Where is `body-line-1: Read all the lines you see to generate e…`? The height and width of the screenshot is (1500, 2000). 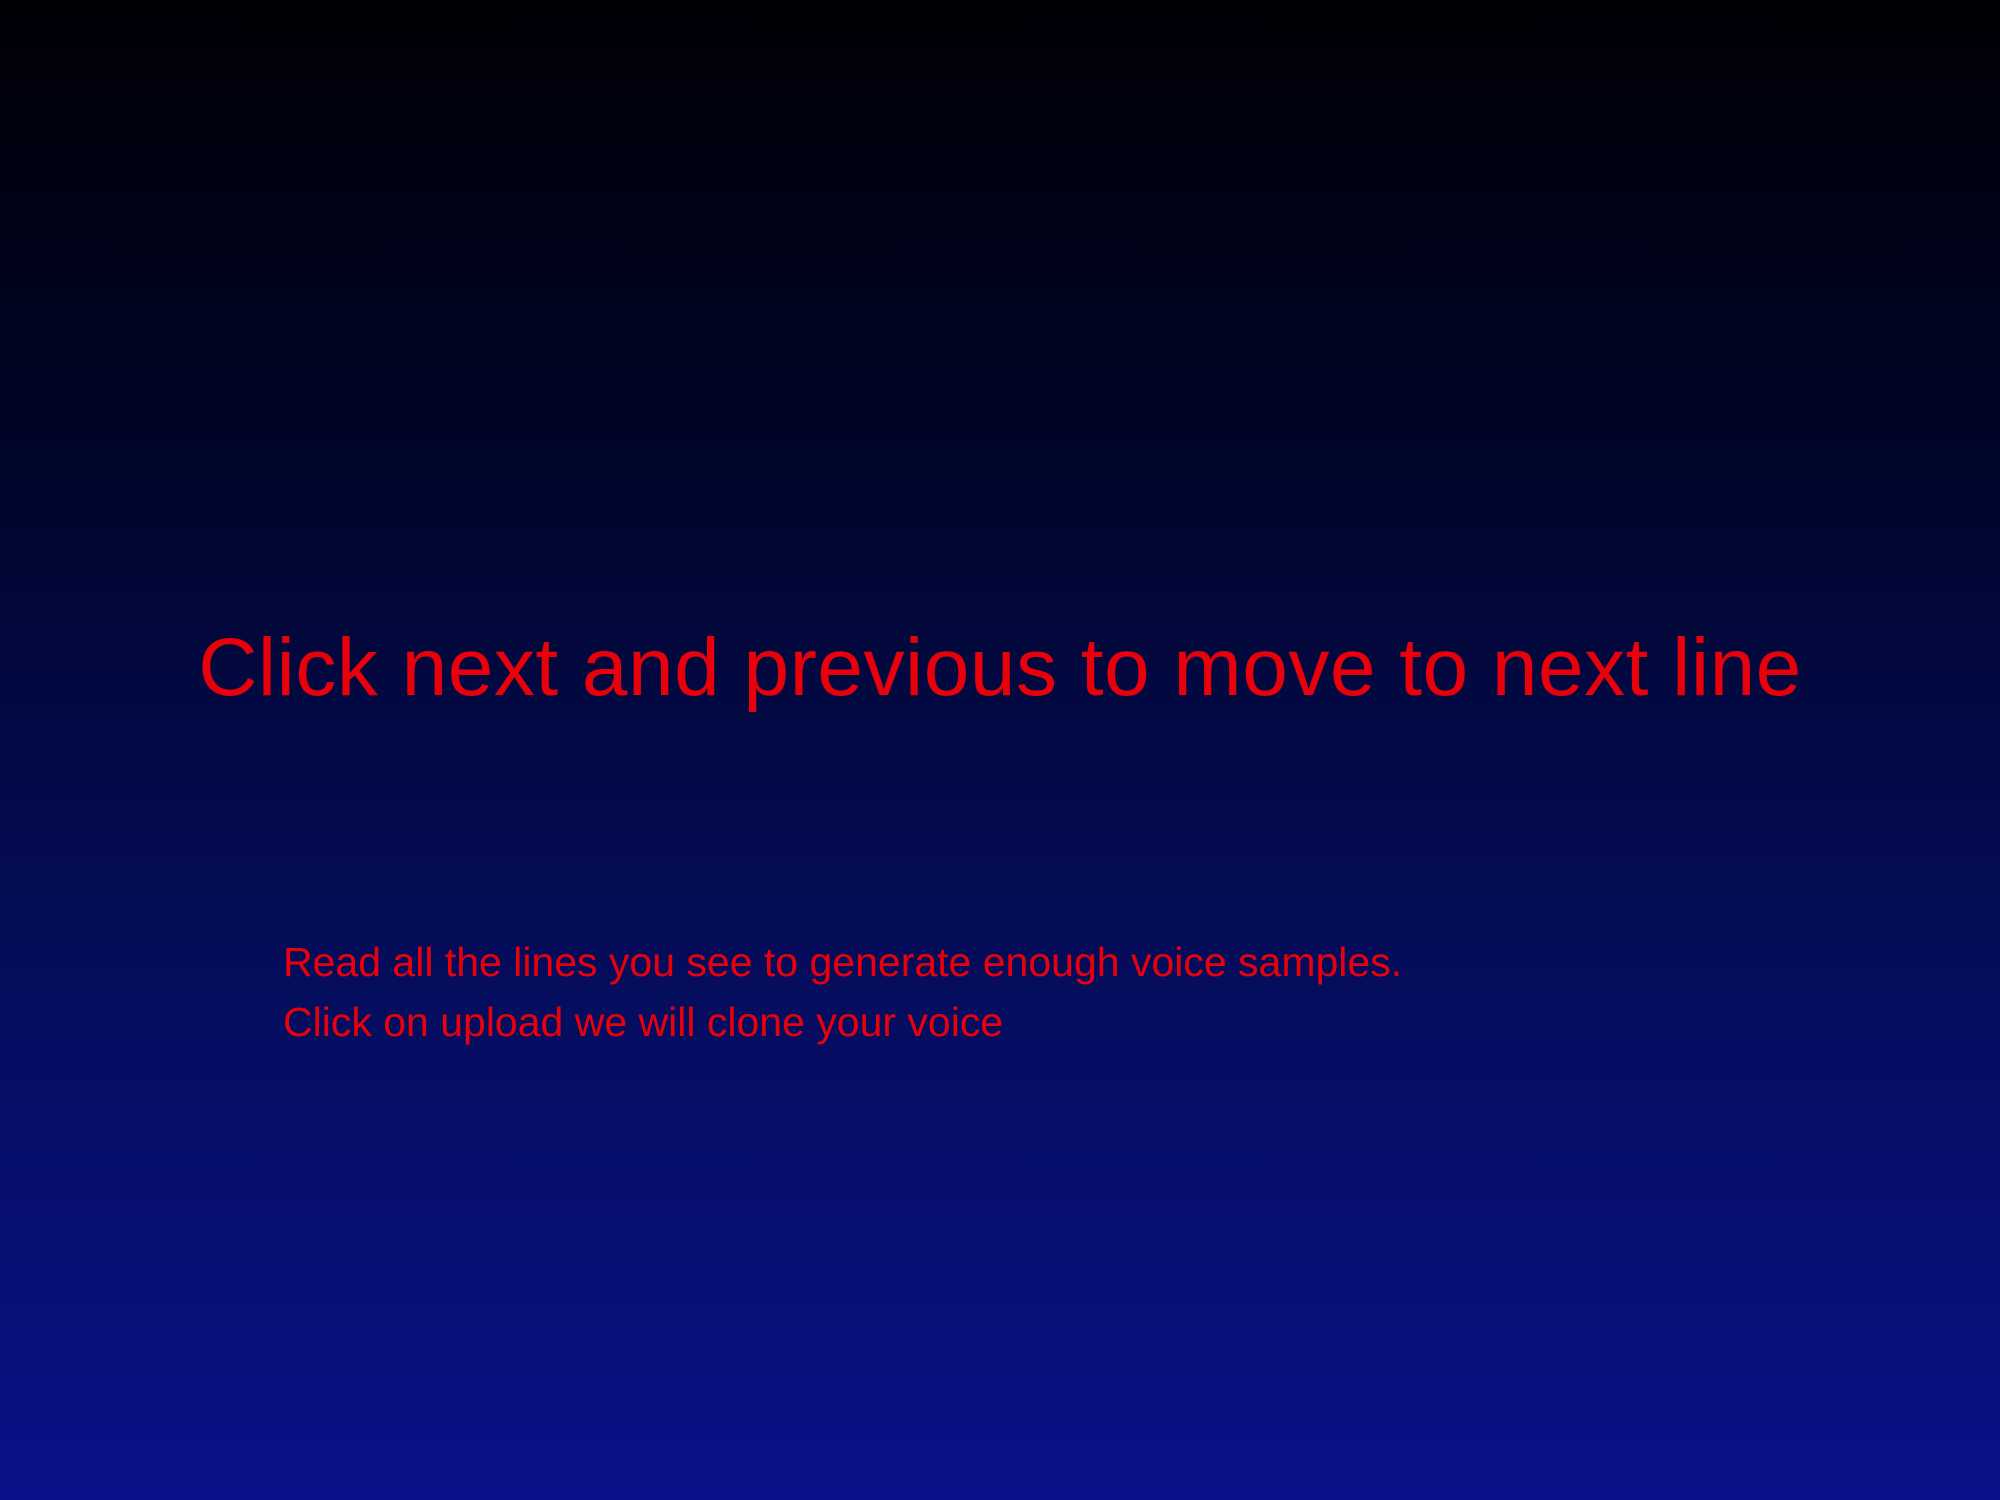
body-line-1: Read all the lines you see to generate e… is located at coordinates (843, 962).